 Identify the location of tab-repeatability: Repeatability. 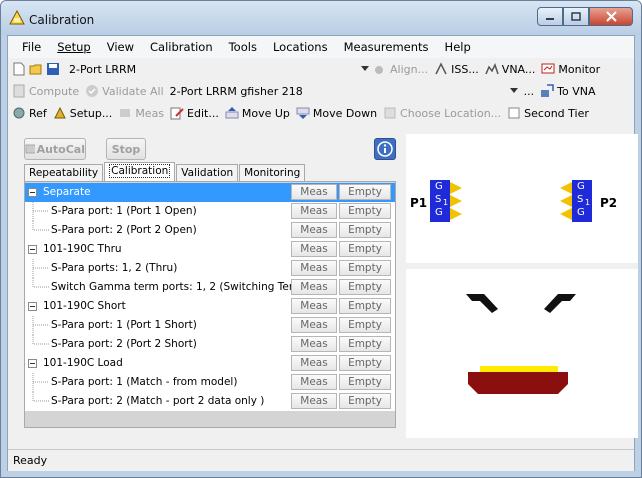
(64, 172).